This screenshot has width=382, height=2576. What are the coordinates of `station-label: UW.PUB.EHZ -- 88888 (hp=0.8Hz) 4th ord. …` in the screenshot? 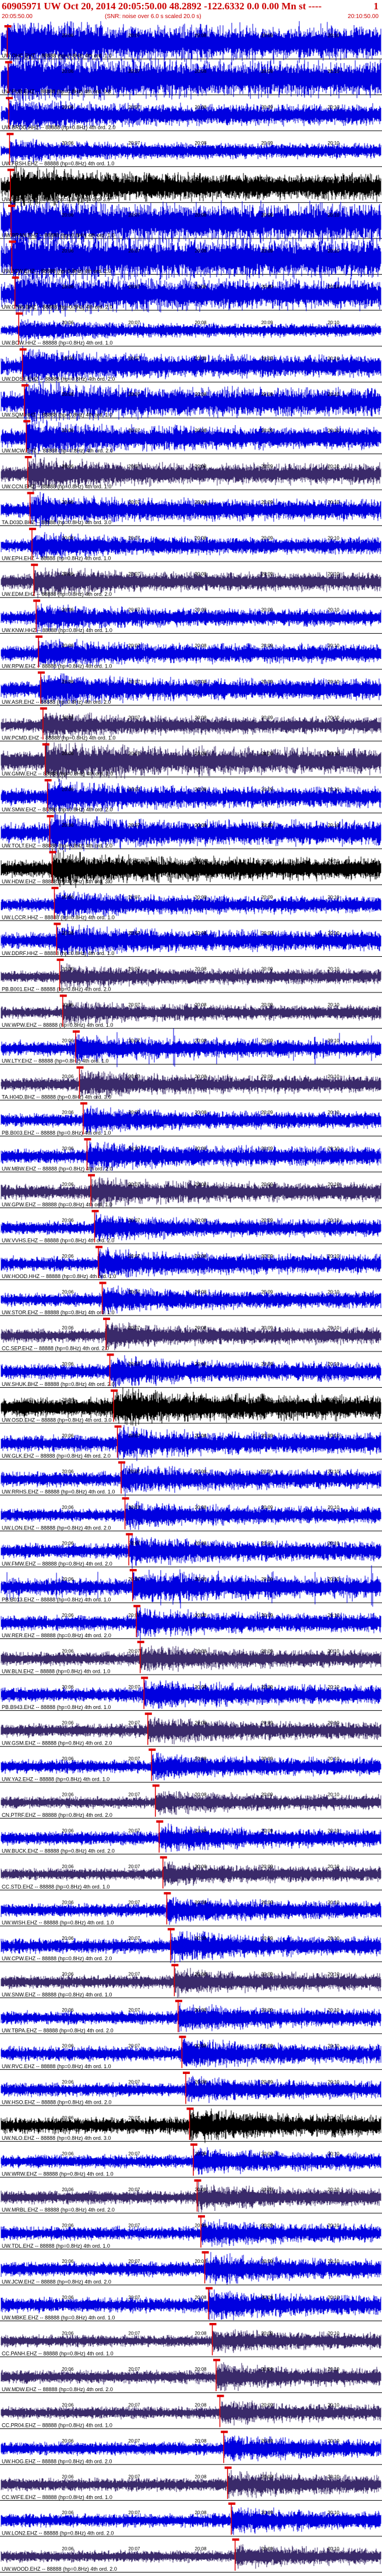 It's located at (56, 91).